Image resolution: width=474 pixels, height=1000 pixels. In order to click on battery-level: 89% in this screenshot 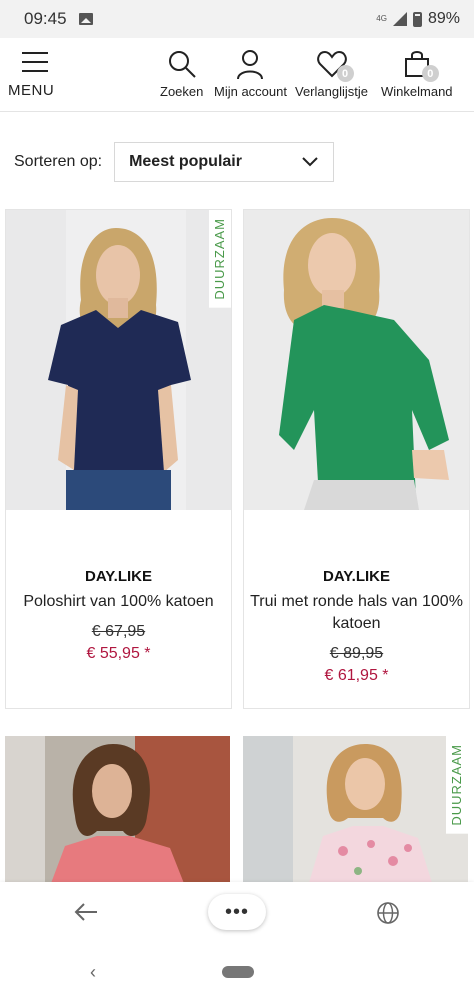, I will do `click(443, 18)`.